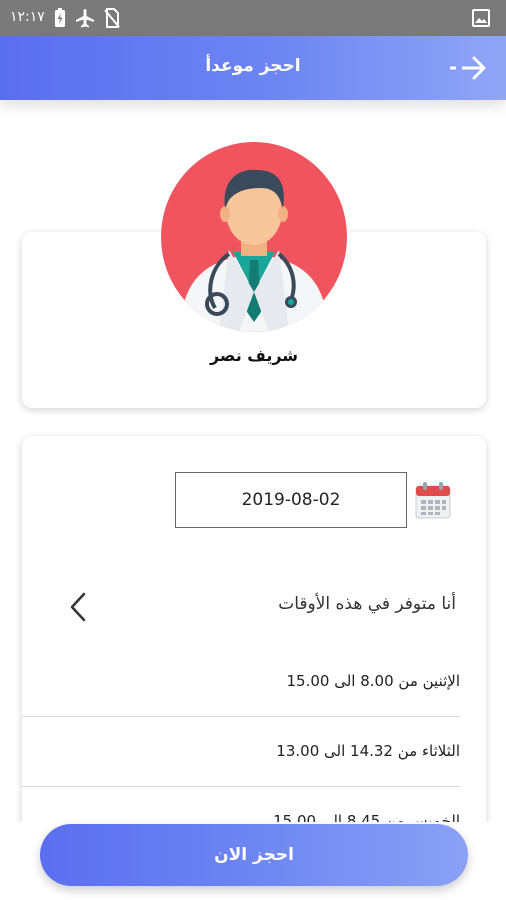 The image size is (506, 900). Describe the element at coordinates (78, 607) in the screenshot. I see `chevron-left-icon` at that location.